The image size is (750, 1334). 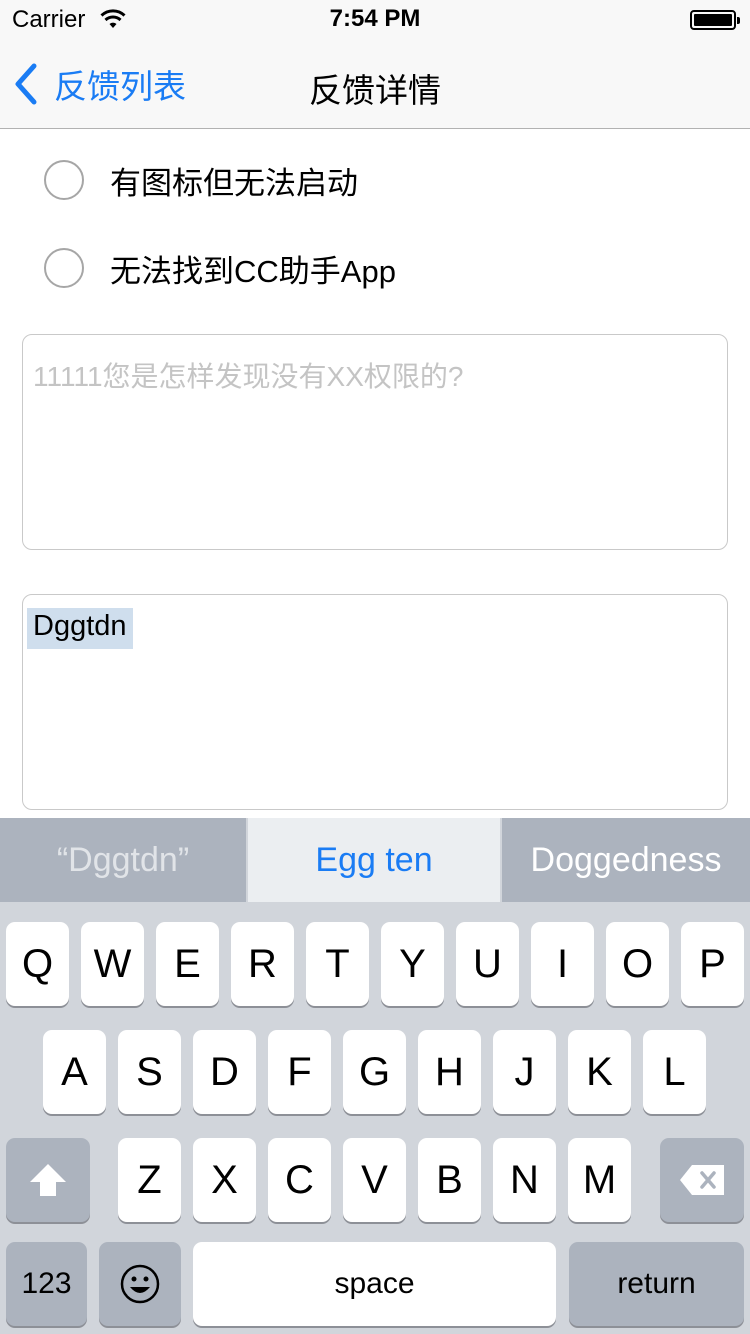 I want to click on key-b: B, so click(x=449, y=1180).